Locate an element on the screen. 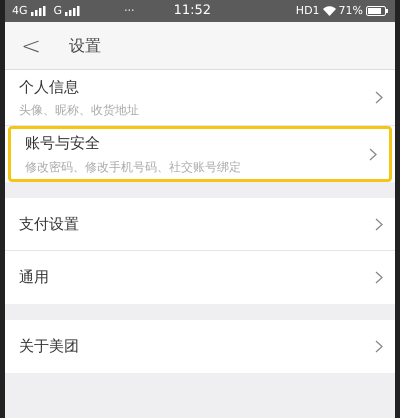 Image resolution: width=400 pixels, height=418 pixels. row-title: 通用 is located at coordinates (34, 277).